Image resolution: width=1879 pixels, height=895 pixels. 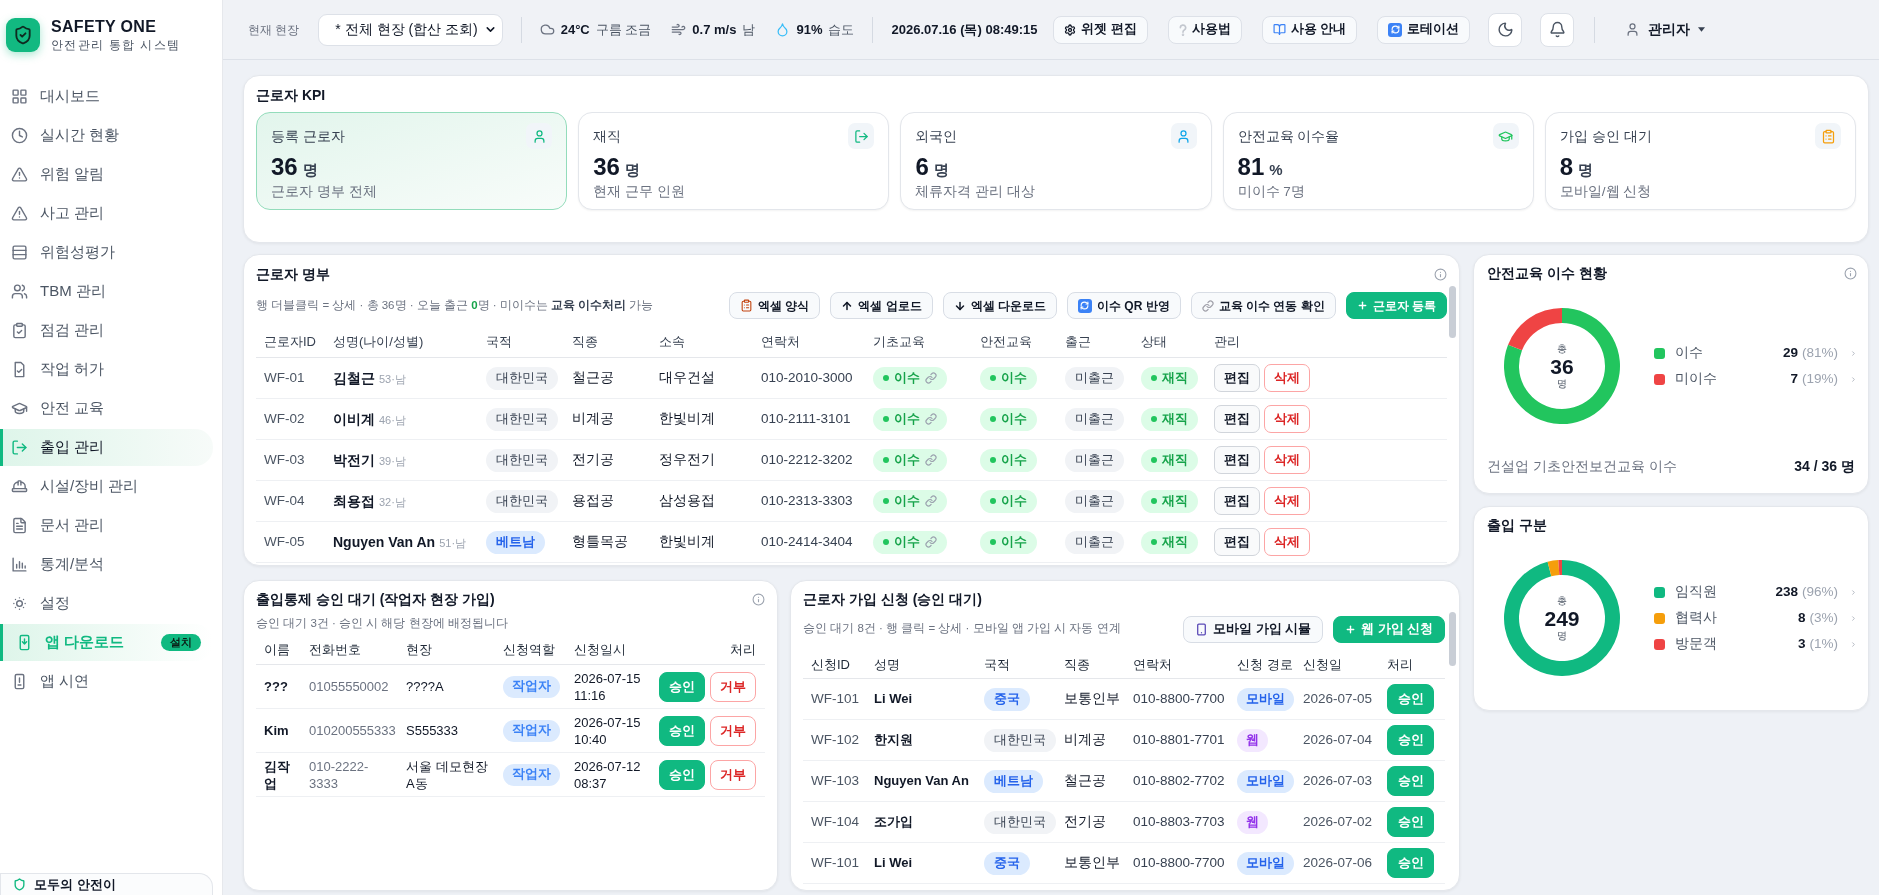 What do you see at coordinates (539, 136) in the screenshot?
I see `person-icon` at bounding box center [539, 136].